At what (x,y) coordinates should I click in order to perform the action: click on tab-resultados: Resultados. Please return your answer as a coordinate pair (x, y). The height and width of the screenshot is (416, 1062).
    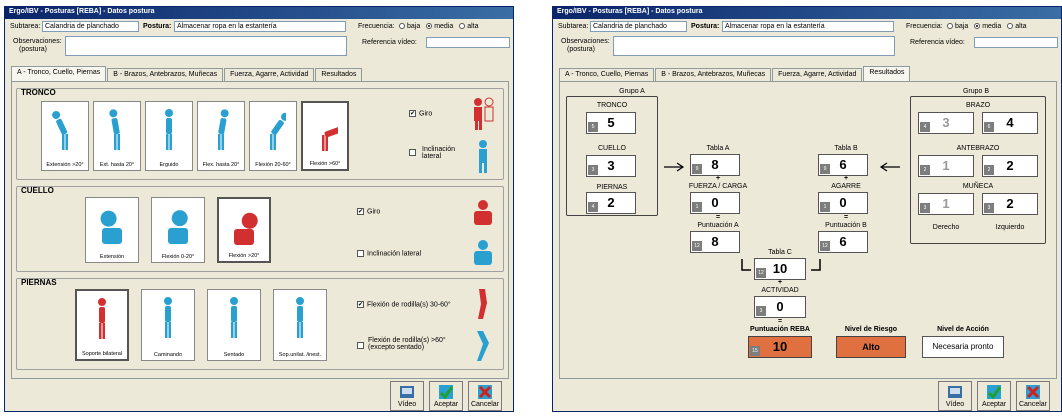
    Looking at the image, I should click on (339, 74).